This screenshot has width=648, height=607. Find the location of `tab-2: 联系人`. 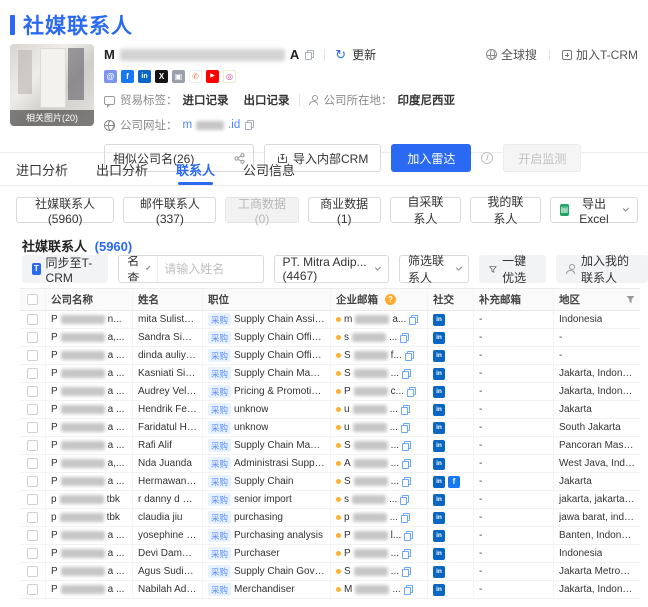

tab-2: 联系人 is located at coordinates (195, 169).